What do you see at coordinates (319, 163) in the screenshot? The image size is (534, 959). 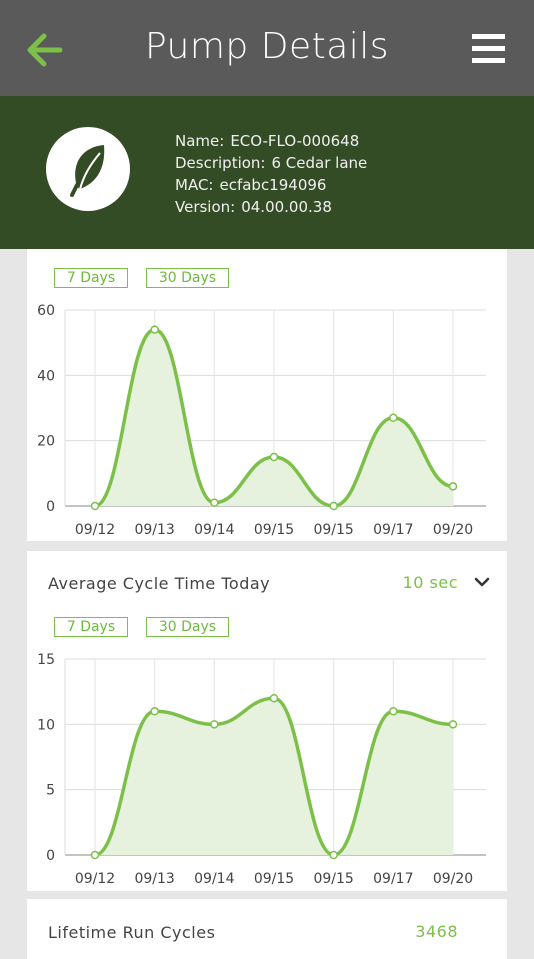 I see `device-description: 6 Cedar lane` at bounding box center [319, 163].